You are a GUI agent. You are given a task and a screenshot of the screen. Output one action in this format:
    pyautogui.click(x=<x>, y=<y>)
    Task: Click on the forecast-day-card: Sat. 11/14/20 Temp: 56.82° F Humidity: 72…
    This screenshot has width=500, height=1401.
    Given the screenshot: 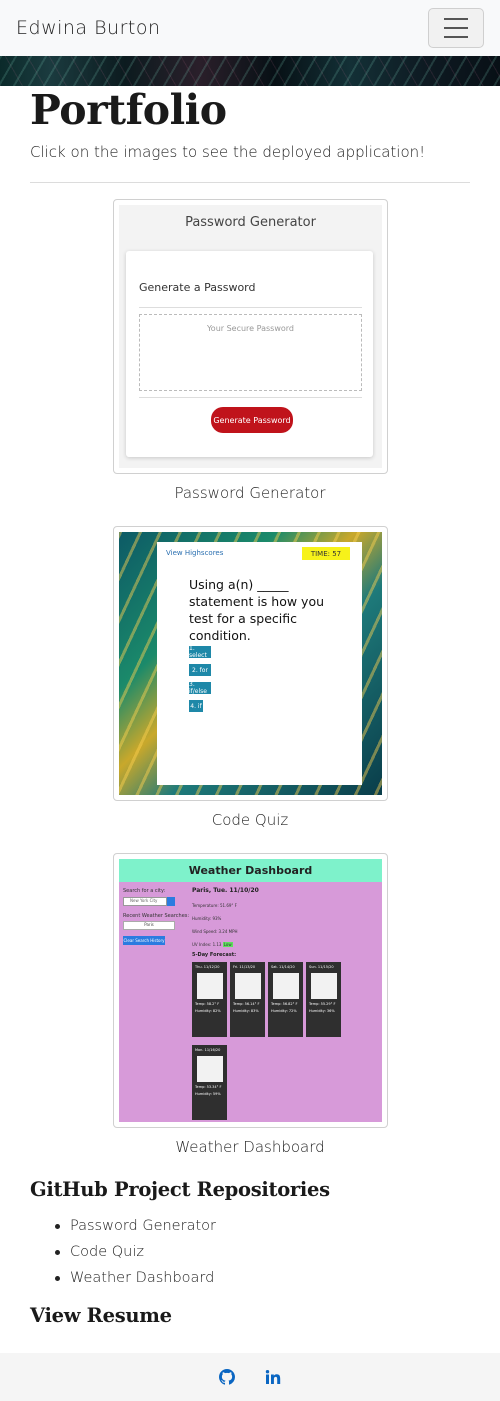 What is the action you would take?
    pyautogui.click(x=285, y=999)
    